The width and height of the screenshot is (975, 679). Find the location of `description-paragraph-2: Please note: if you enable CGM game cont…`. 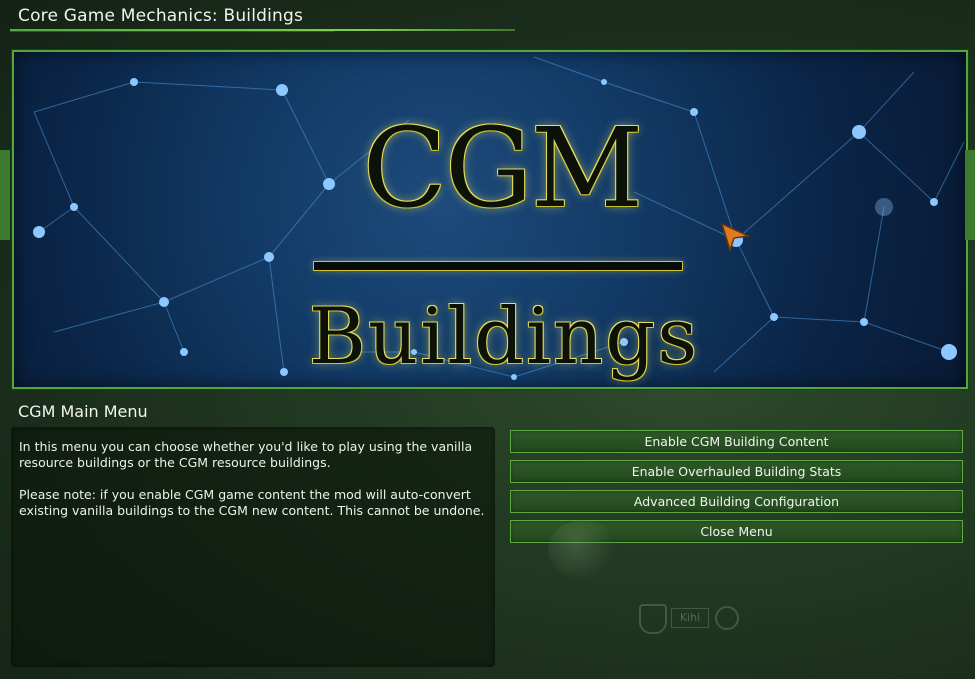

description-paragraph-2: Please note: if you enable CGM game cont… is located at coordinates (252, 502).